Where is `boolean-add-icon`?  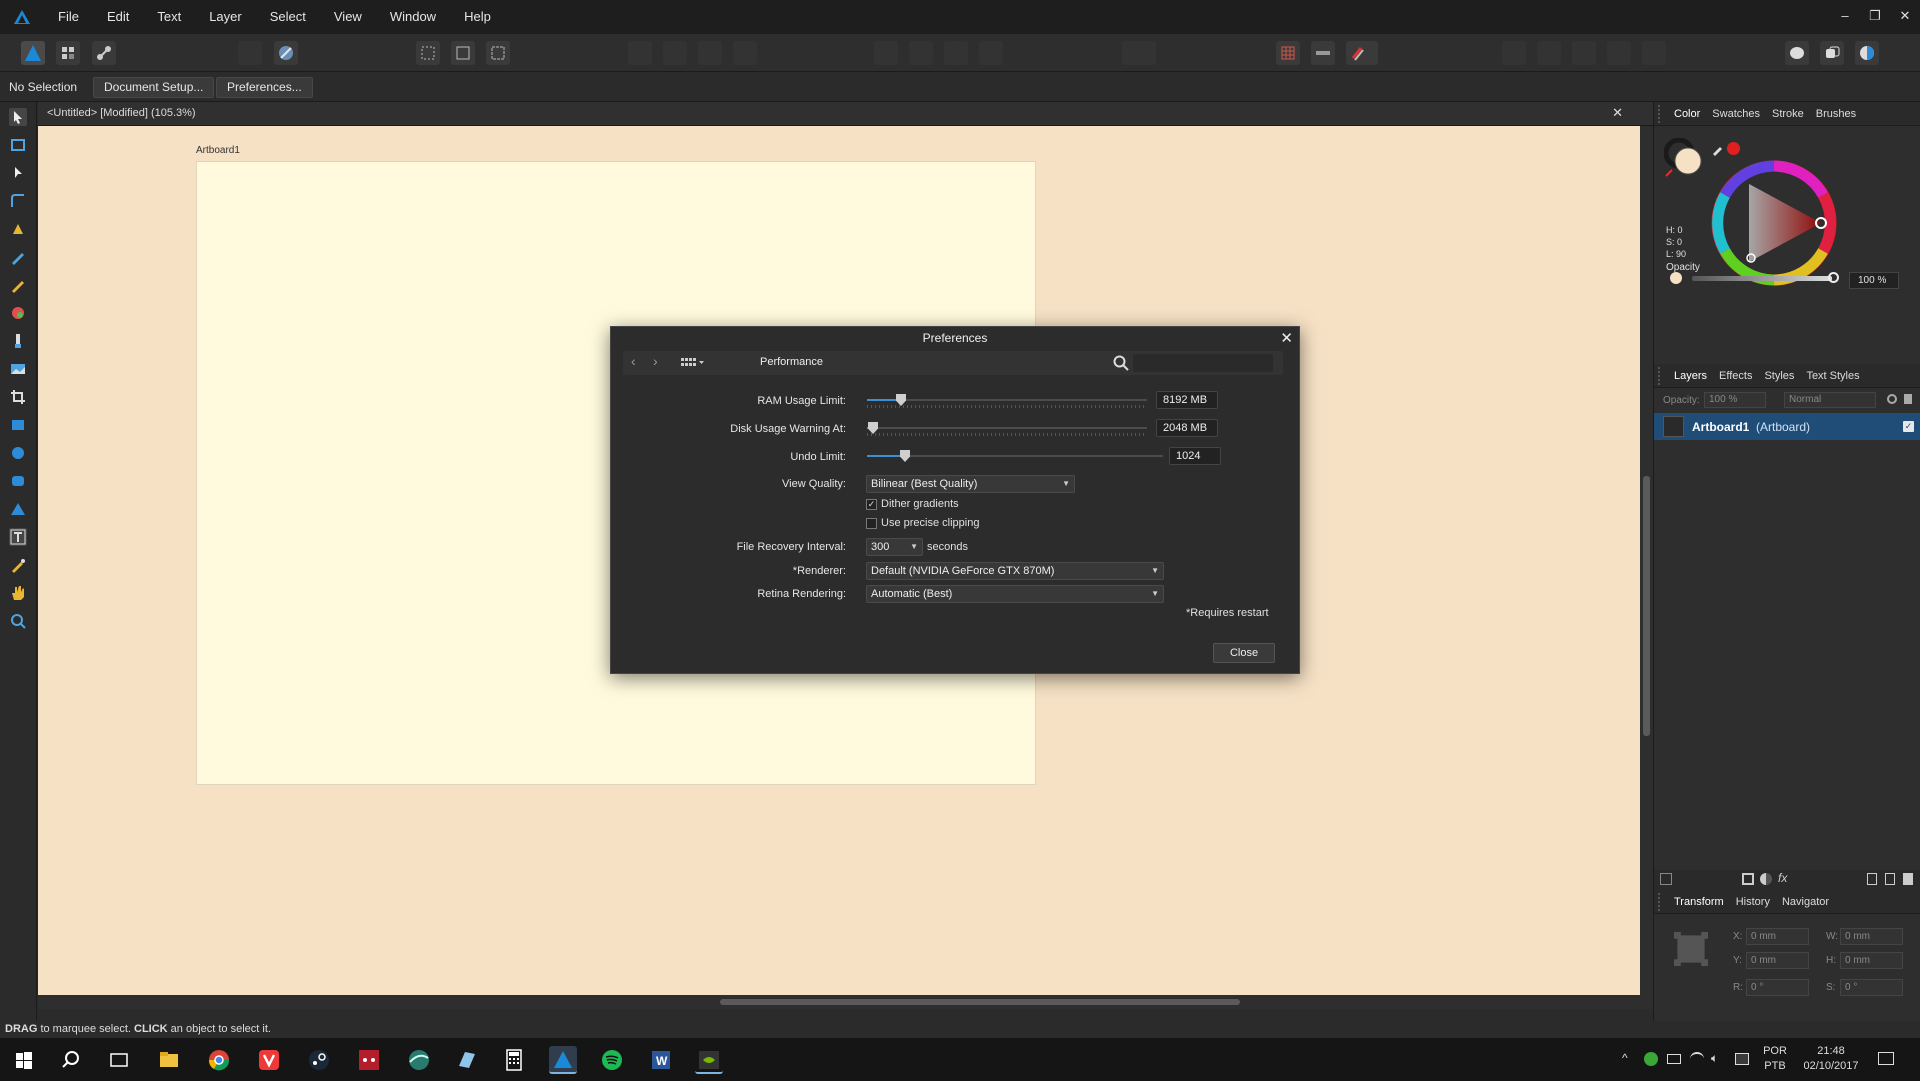 boolean-add-icon is located at coordinates (1514, 53).